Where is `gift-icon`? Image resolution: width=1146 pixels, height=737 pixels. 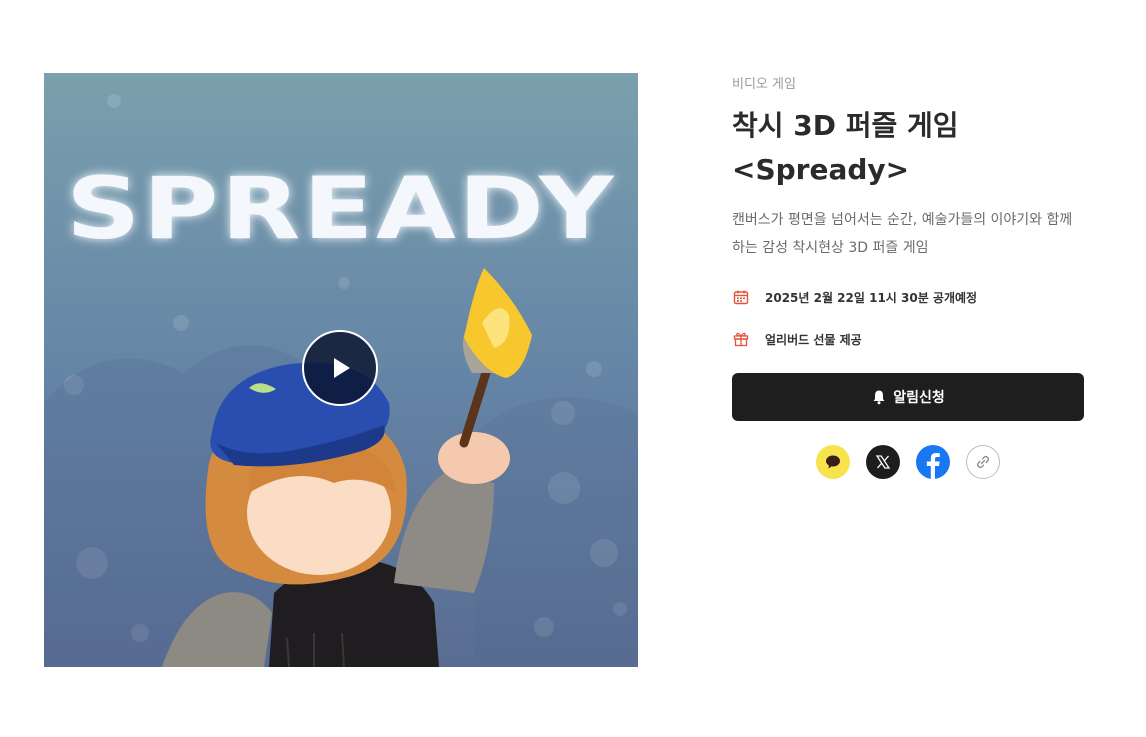 gift-icon is located at coordinates (741, 339).